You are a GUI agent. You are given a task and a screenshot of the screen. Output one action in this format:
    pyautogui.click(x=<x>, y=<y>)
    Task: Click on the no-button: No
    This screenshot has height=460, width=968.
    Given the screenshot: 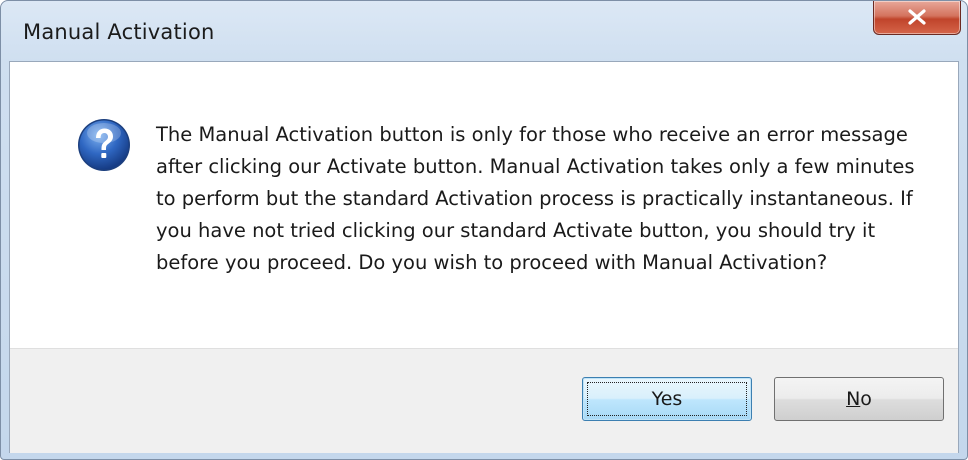 What is the action you would take?
    pyautogui.click(x=859, y=399)
    